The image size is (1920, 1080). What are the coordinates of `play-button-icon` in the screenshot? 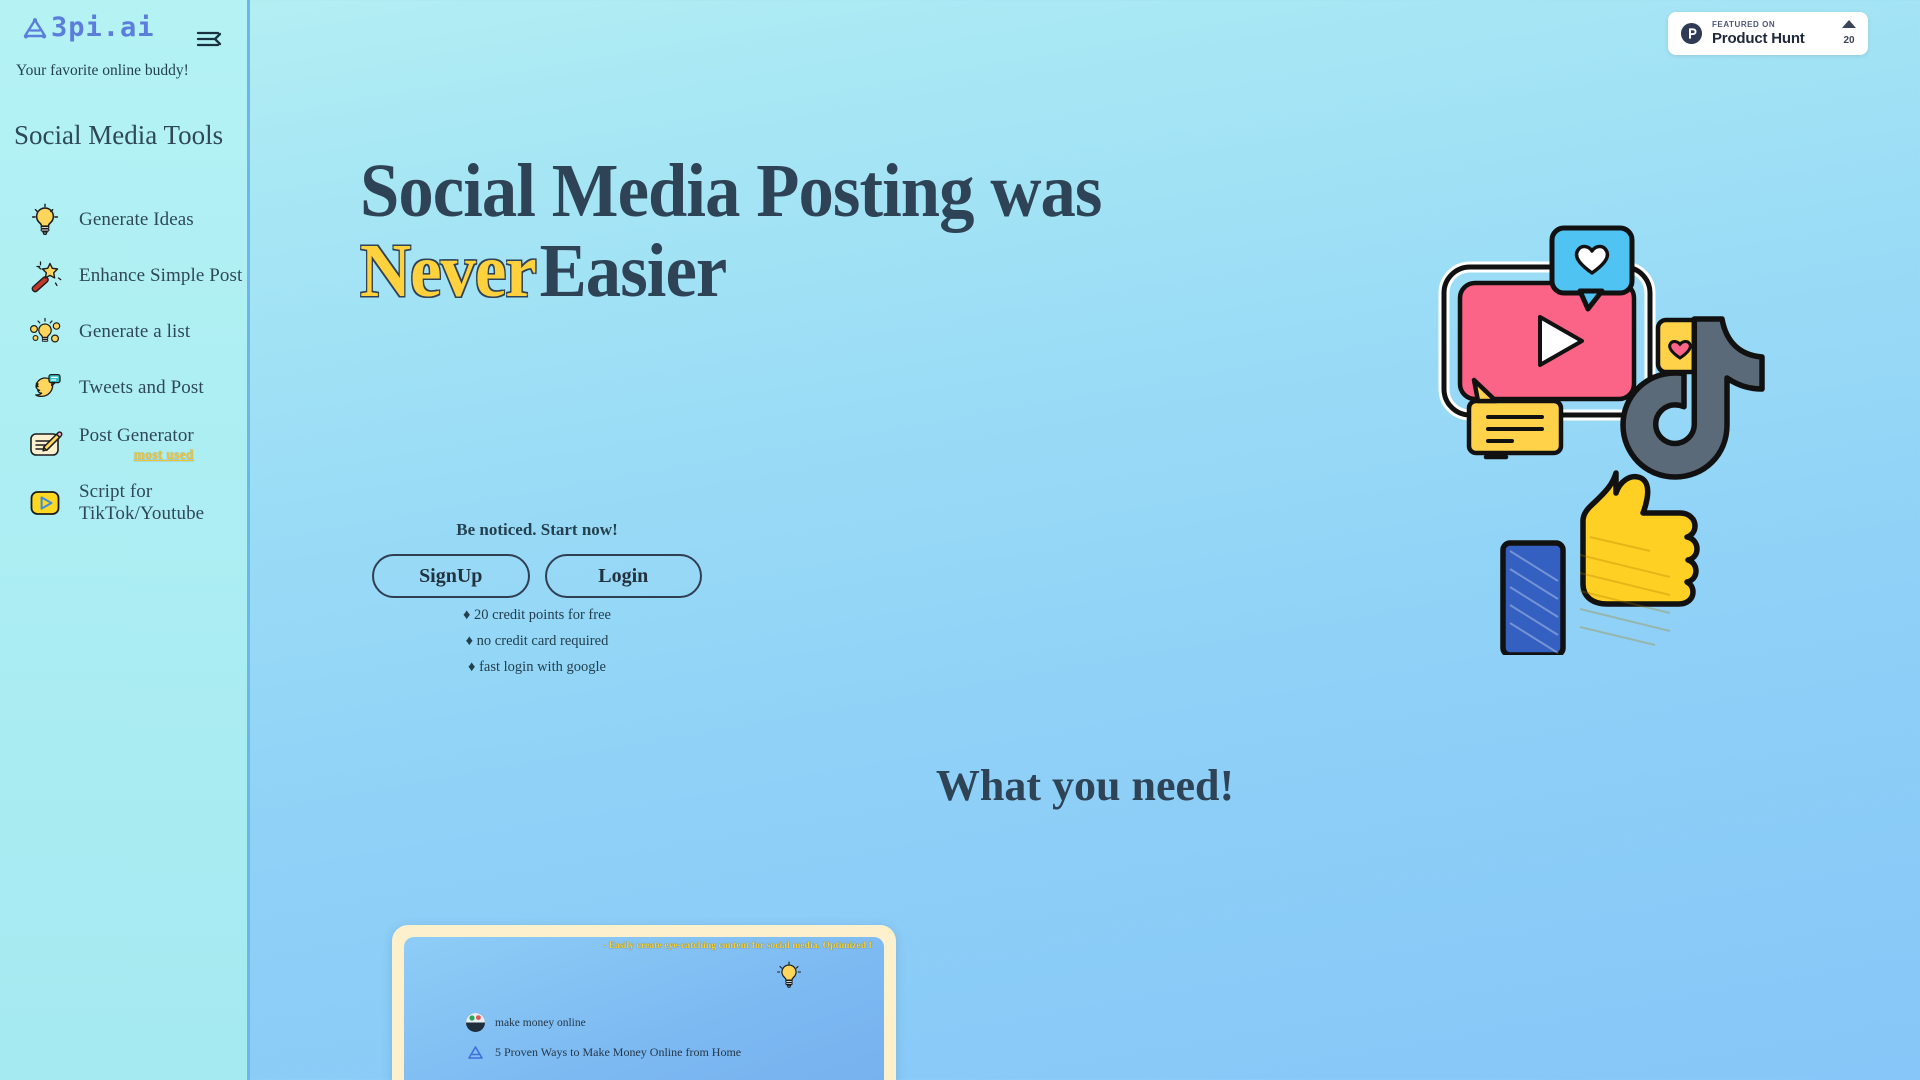 It's located at (45, 503).